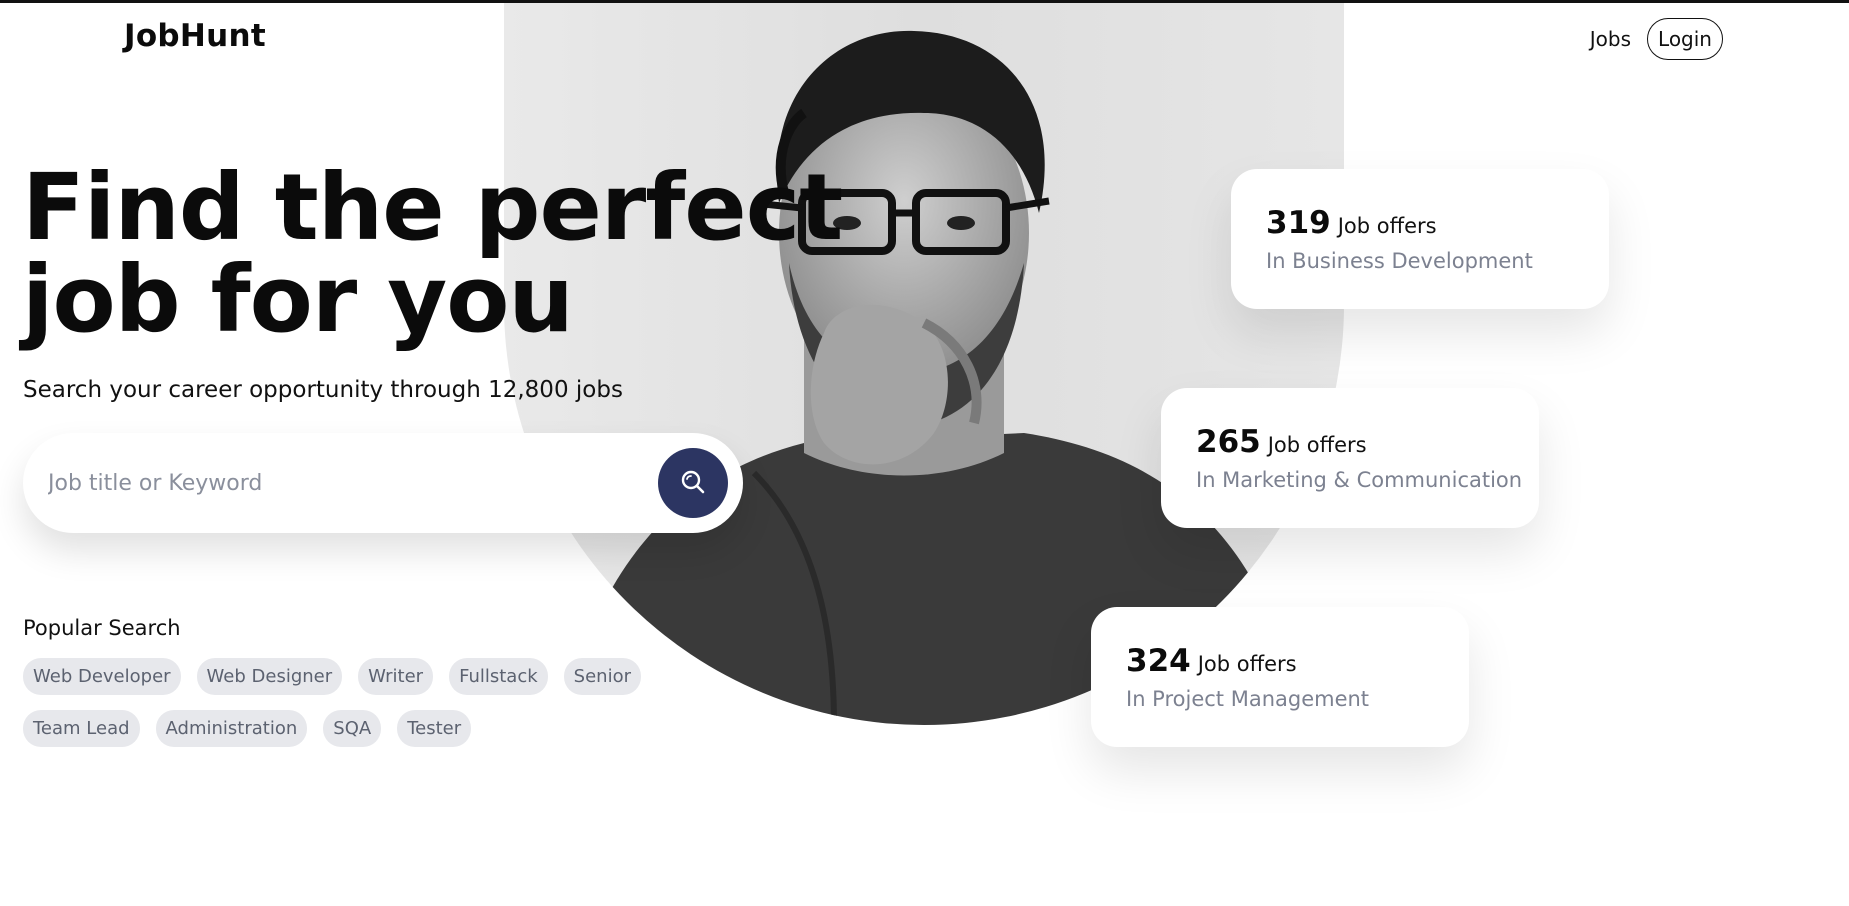 The width and height of the screenshot is (1849, 906). Describe the element at coordinates (1399, 261) in the screenshot. I see `stat-category: In Business Development` at that location.